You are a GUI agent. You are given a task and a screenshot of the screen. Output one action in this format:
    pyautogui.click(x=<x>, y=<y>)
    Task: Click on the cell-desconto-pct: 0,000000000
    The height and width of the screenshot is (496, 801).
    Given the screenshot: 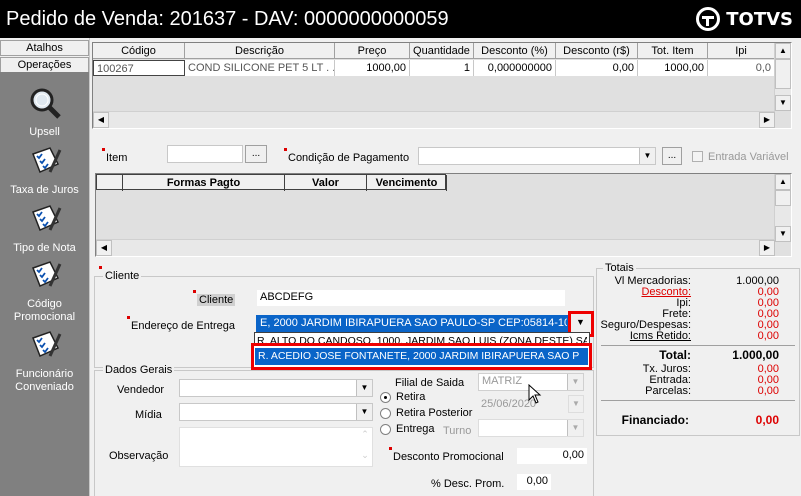 What is the action you would take?
    pyautogui.click(x=515, y=68)
    